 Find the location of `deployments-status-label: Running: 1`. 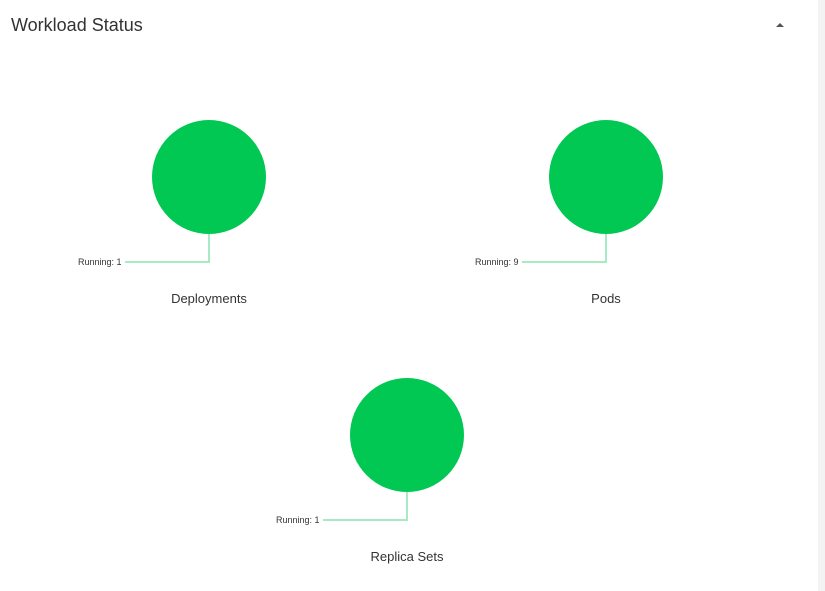

deployments-status-label: Running: 1 is located at coordinates (100, 262).